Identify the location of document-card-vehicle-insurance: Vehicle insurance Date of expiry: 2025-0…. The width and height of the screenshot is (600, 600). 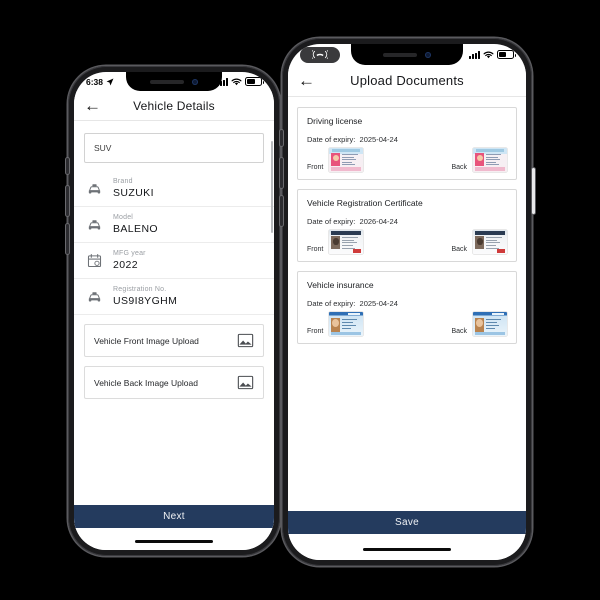
(407, 307).